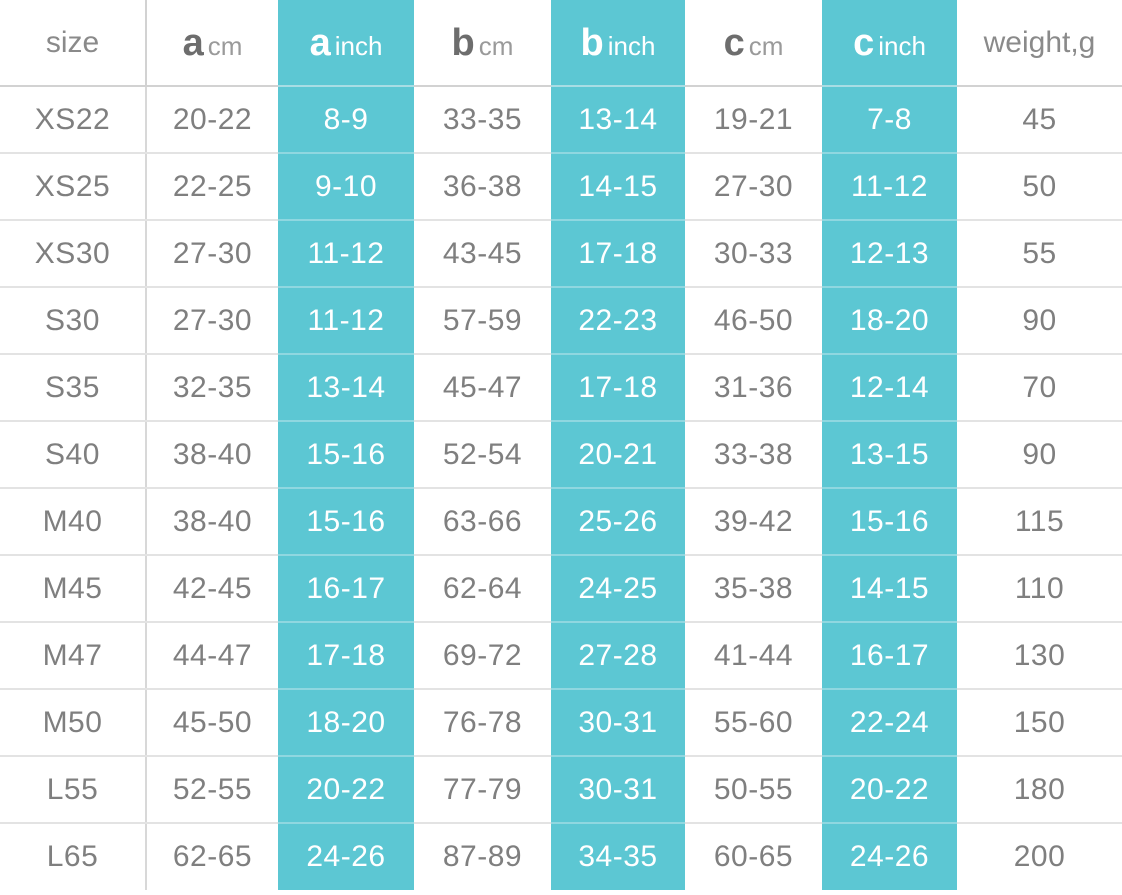 The width and height of the screenshot is (1122, 895). What do you see at coordinates (346, 388) in the screenshot?
I see `cell-a-inch: 13-14` at bounding box center [346, 388].